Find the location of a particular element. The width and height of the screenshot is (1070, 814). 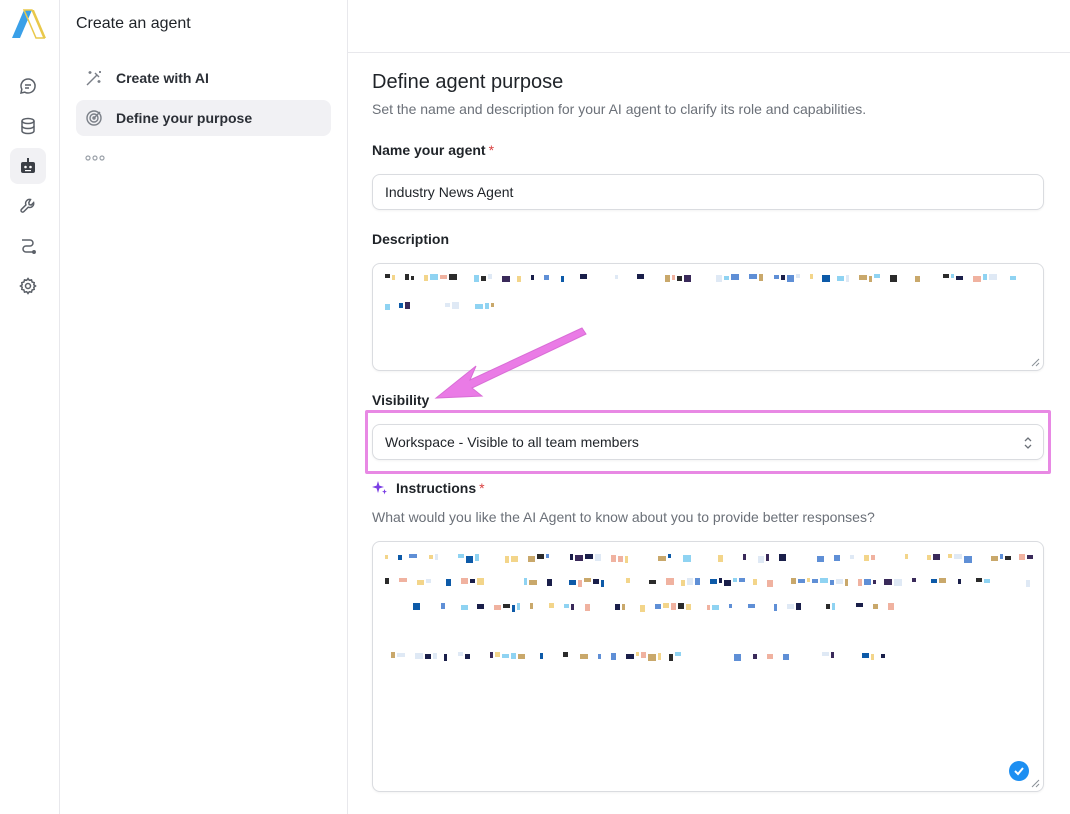

agent-name-input: Industry News Agent is located at coordinates (708, 192).